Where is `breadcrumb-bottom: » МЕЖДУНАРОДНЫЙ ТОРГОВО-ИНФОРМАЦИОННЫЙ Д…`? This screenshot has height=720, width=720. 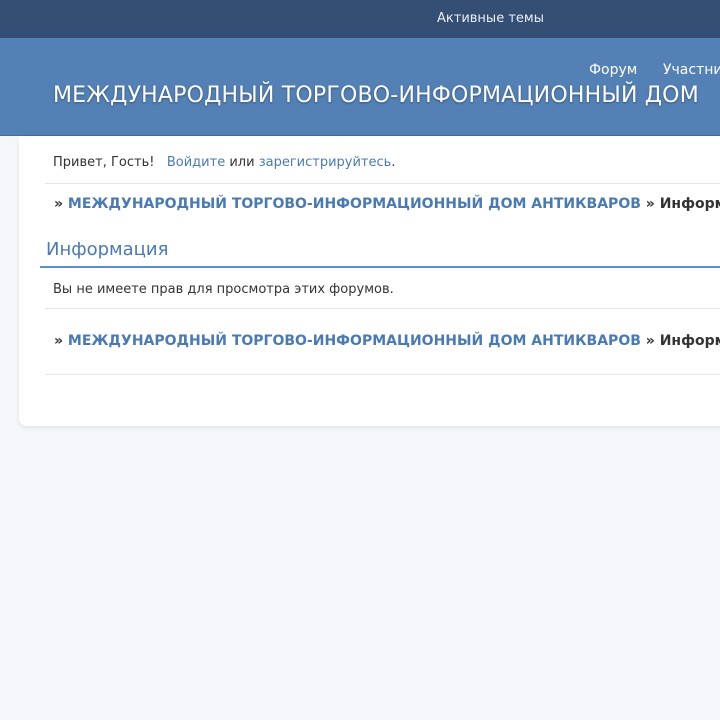 breadcrumb-bottom: » МЕЖДУНАРОДНЫЙ ТОРГОВО-ИНФОРМАЦИОННЫЙ Д… is located at coordinates (387, 341).